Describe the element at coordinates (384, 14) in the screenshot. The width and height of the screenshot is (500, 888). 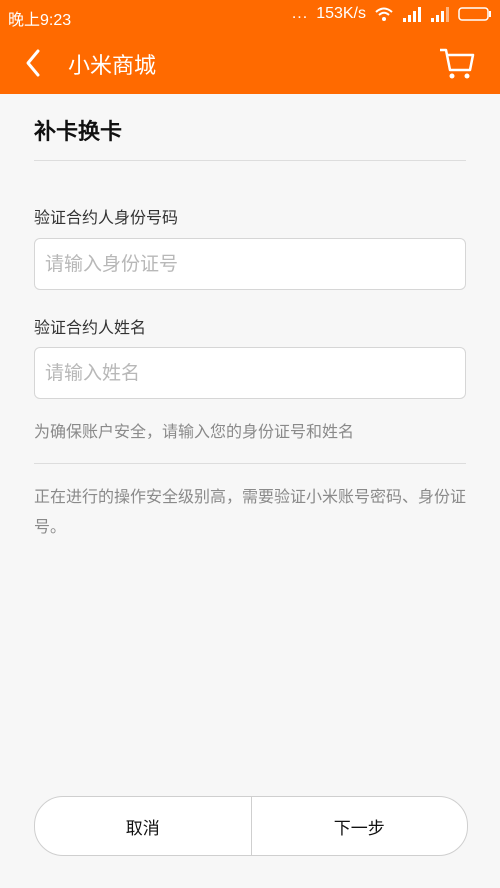
I see `wifi-icon` at that location.